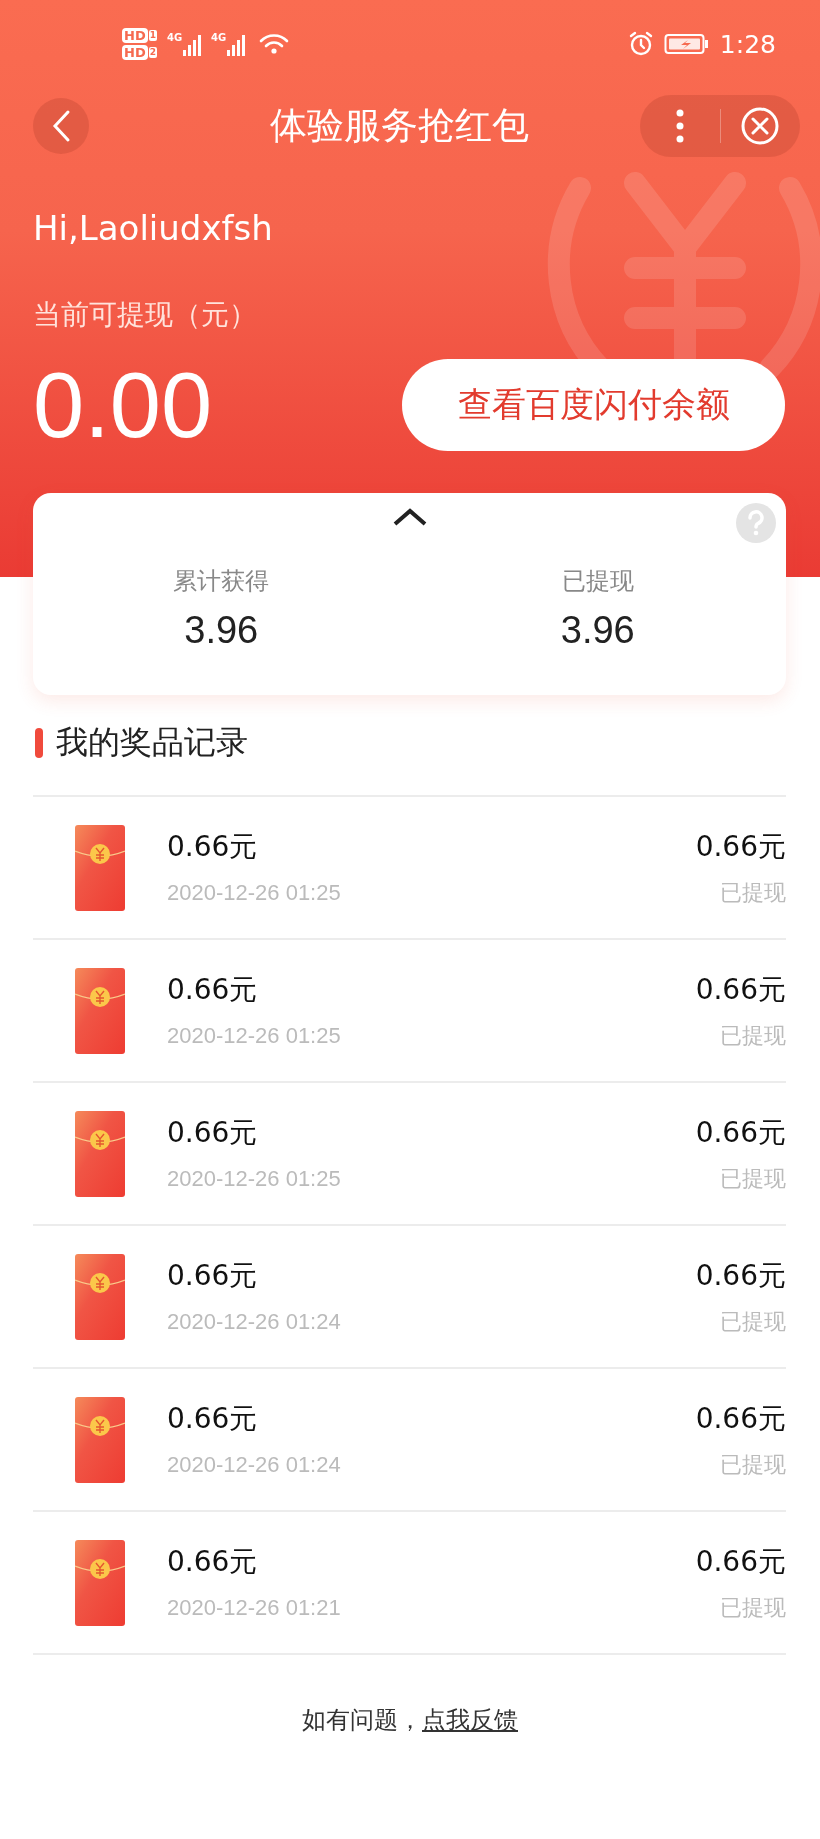 The image size is (820, 1839). Describe the element at coordinates (145, 315) in the screenshot. I see `balance-label: 当前可提现（元）` at that location.